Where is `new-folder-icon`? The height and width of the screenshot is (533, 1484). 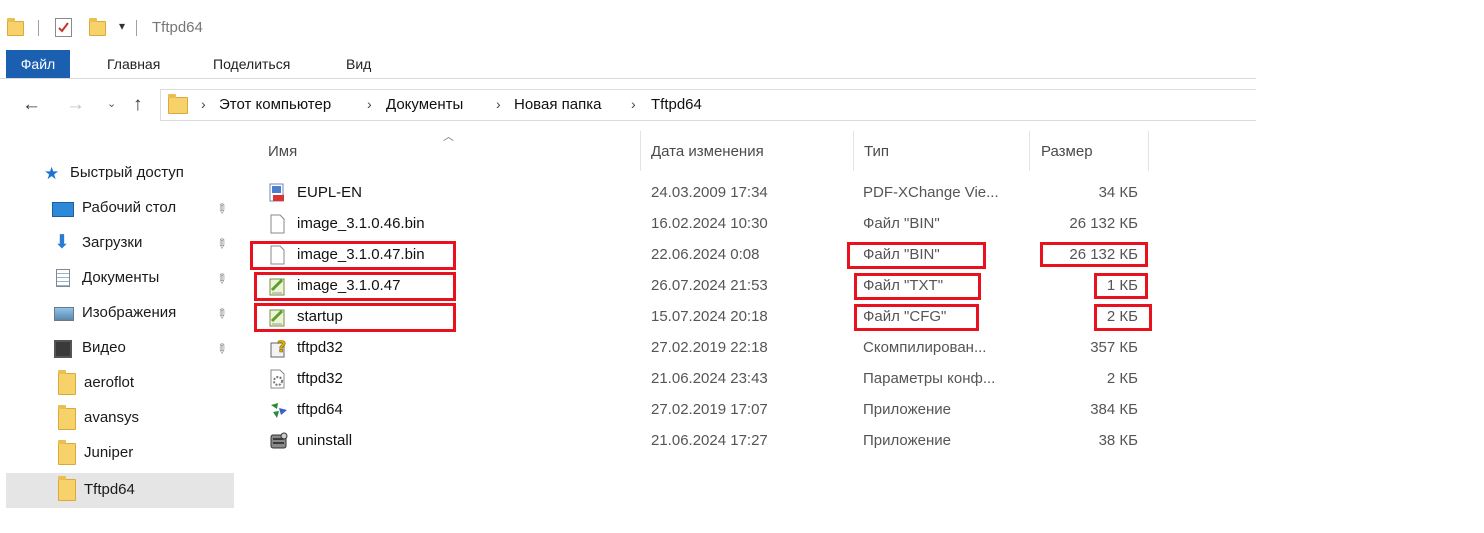
new-folder-icon is located at coordinates (97, 27).